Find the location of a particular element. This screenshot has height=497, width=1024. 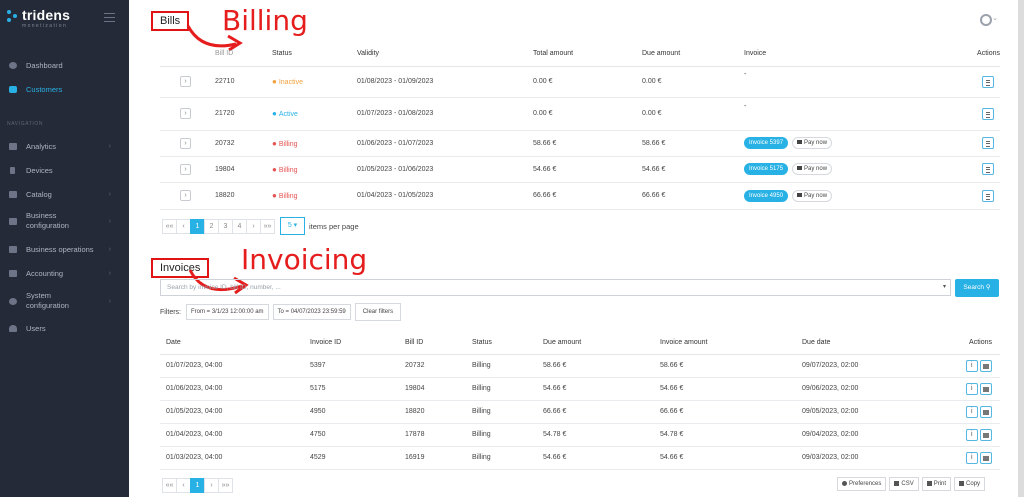

items-per-page-select: 5 ▾ is located at coordinates (292, 226).